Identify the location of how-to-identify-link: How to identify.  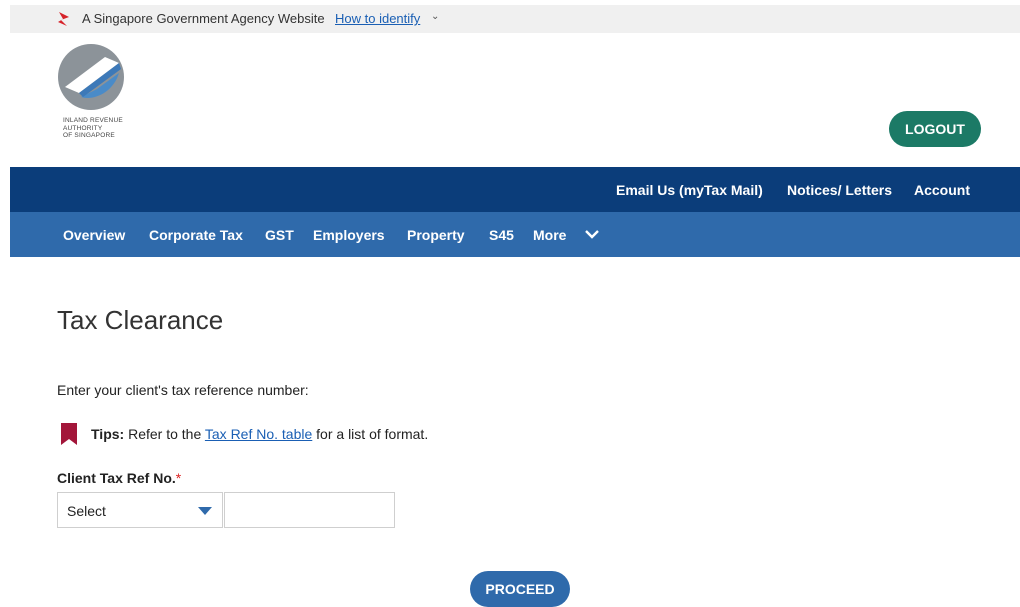
(377, 18).